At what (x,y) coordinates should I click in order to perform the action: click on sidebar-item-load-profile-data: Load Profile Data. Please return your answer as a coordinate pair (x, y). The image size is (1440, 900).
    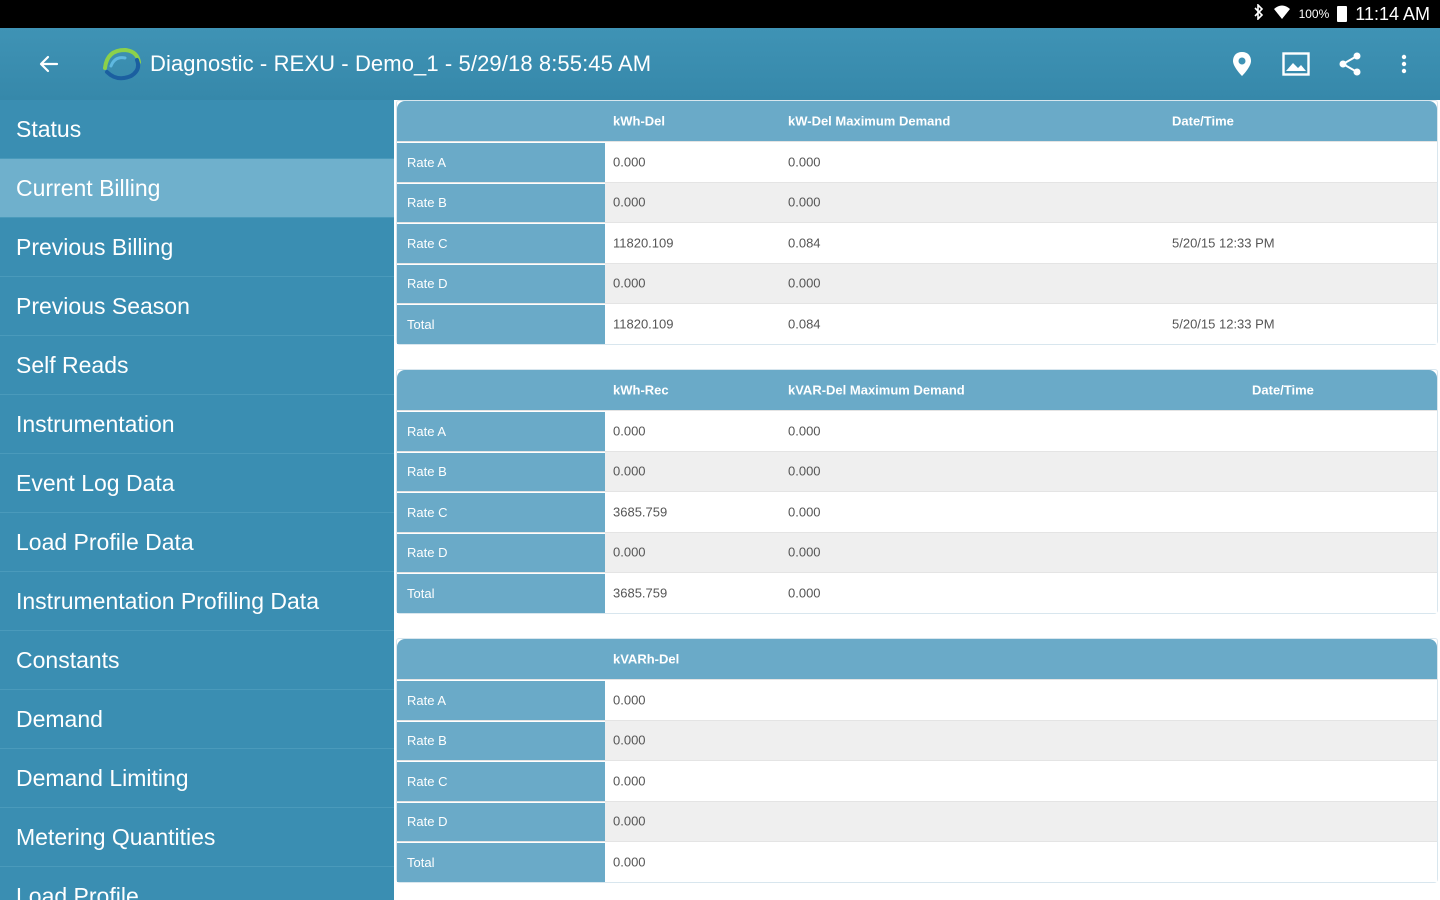
    Looking at the image, I should click on (197, 542).